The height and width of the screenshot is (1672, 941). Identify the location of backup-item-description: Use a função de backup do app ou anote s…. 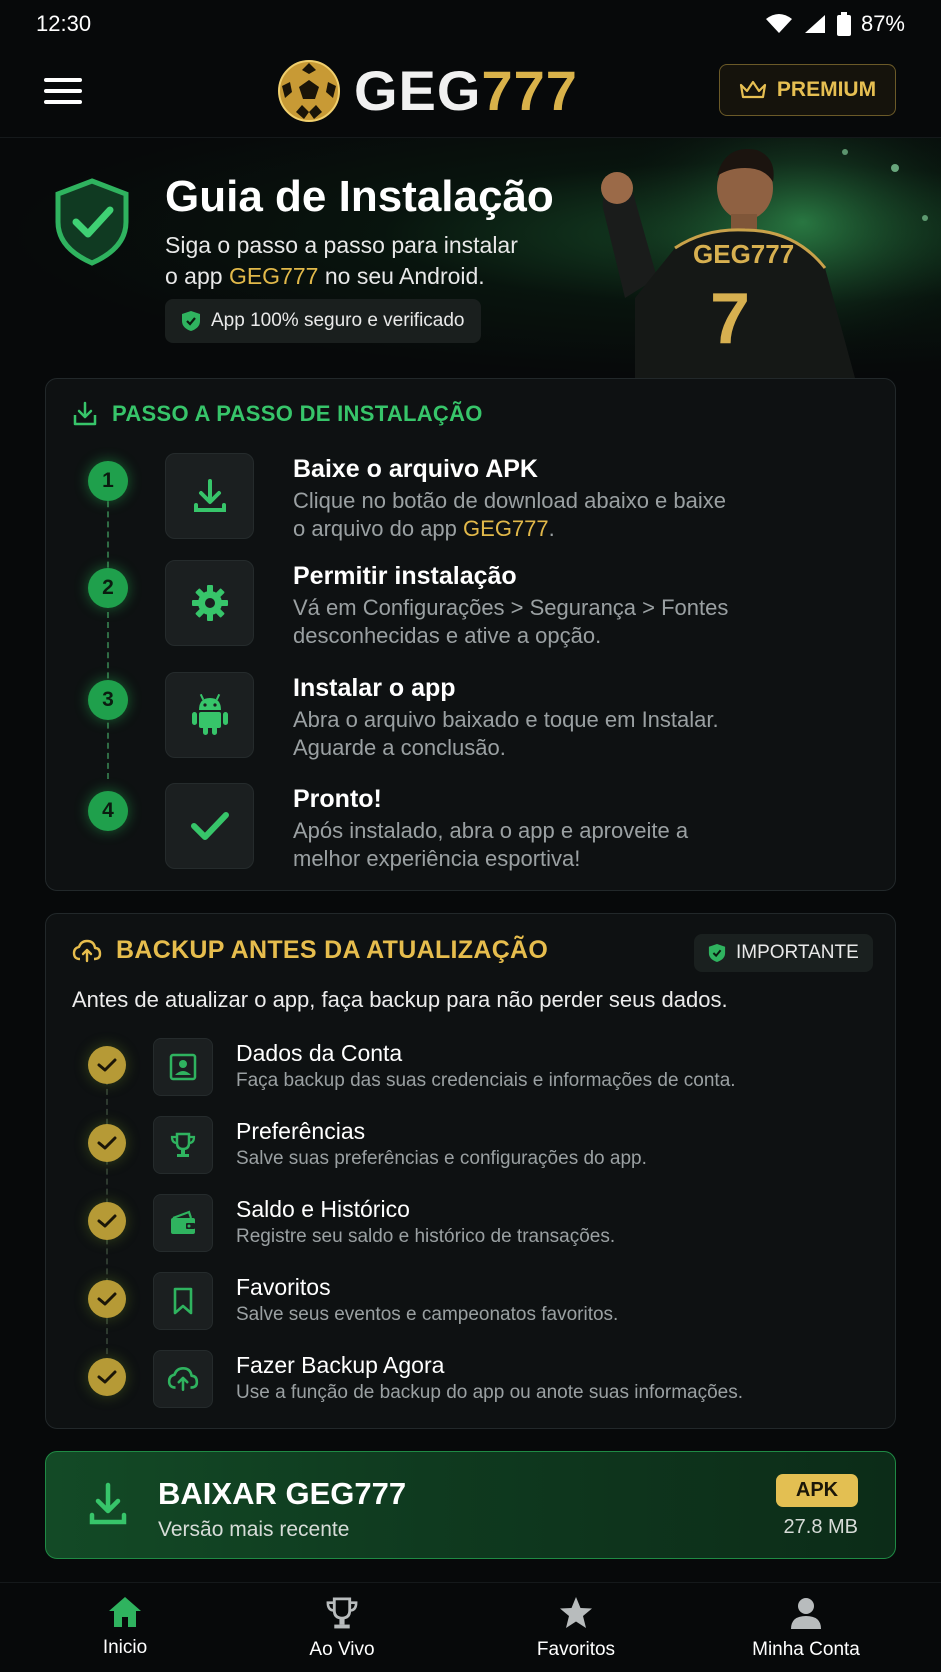
(490, 1392).